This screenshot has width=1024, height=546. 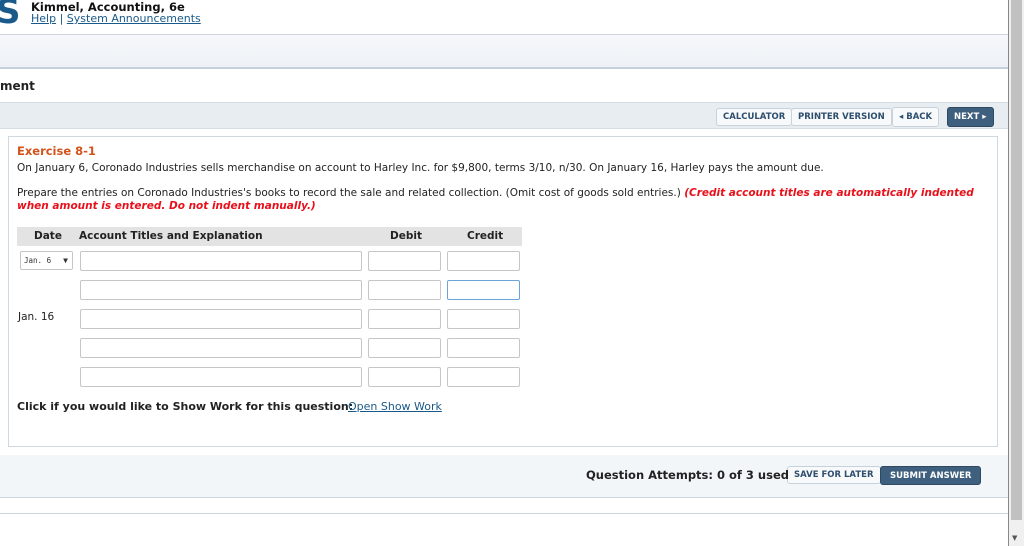 I want to click on header-date: Date, so click(x=48, y=236).